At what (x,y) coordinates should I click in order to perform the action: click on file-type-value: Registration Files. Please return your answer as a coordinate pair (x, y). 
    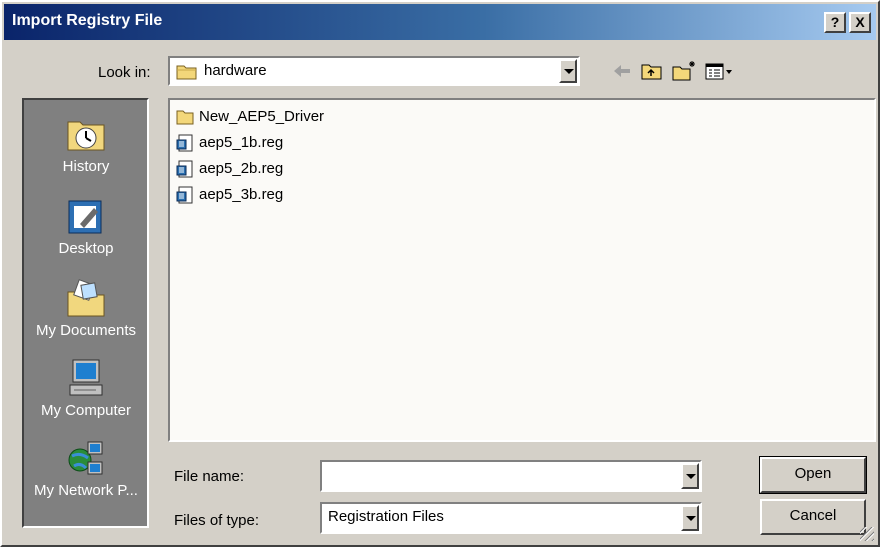
    Looking at the image, I should click on (386, 516).